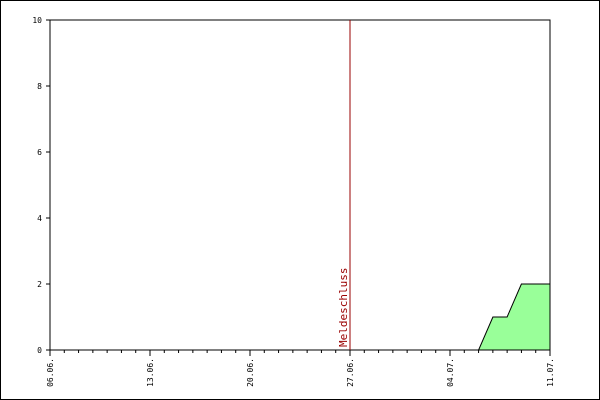 This screenshot has height=400, width=600. I want to click on y-tick-label: 10, so click(37, 20).